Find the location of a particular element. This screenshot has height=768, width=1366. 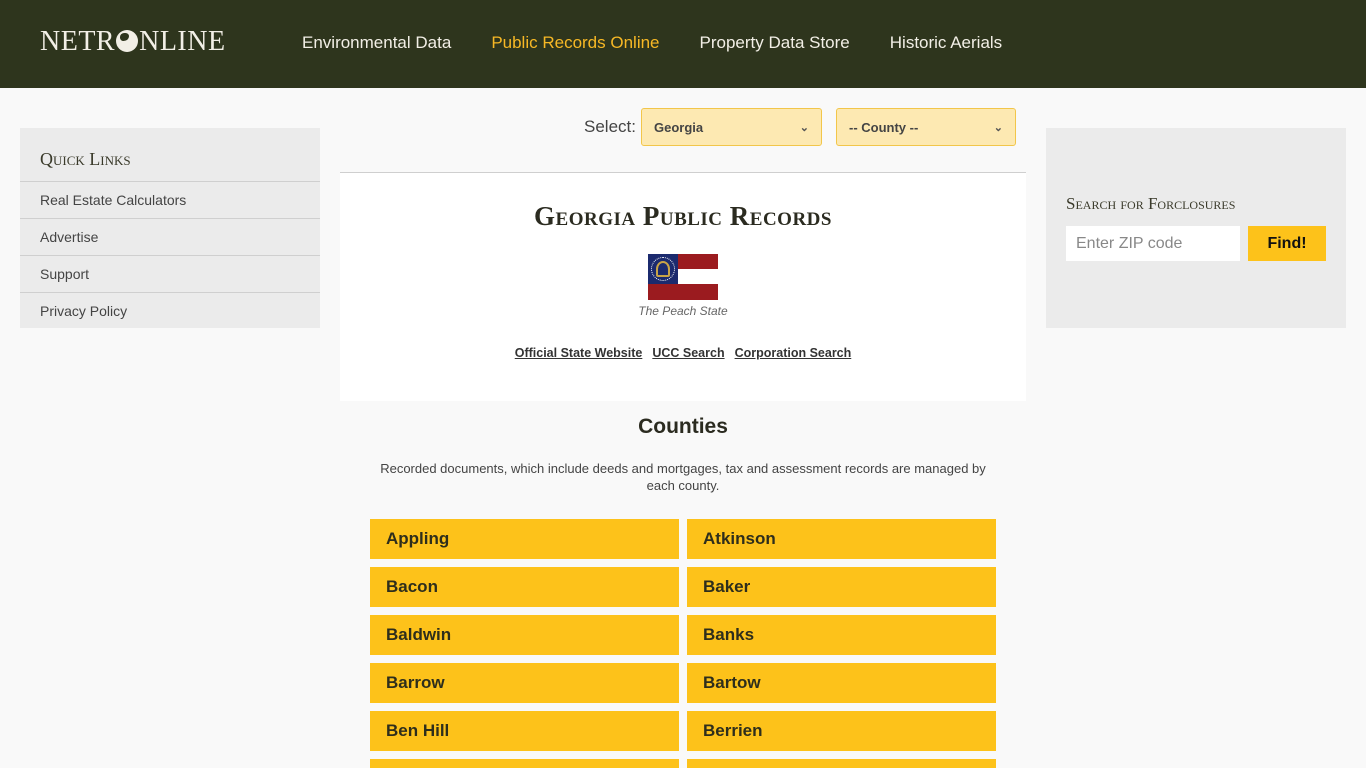

county-button: Baker is located at coordinates (841, 587).